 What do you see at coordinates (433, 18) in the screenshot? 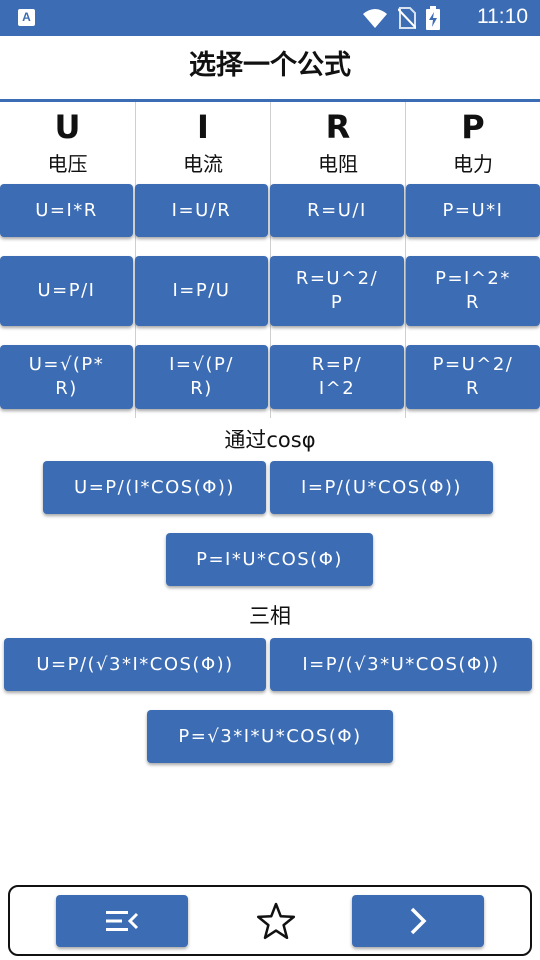
I see `battery-charging-icon` at bounding box center [433, 18].